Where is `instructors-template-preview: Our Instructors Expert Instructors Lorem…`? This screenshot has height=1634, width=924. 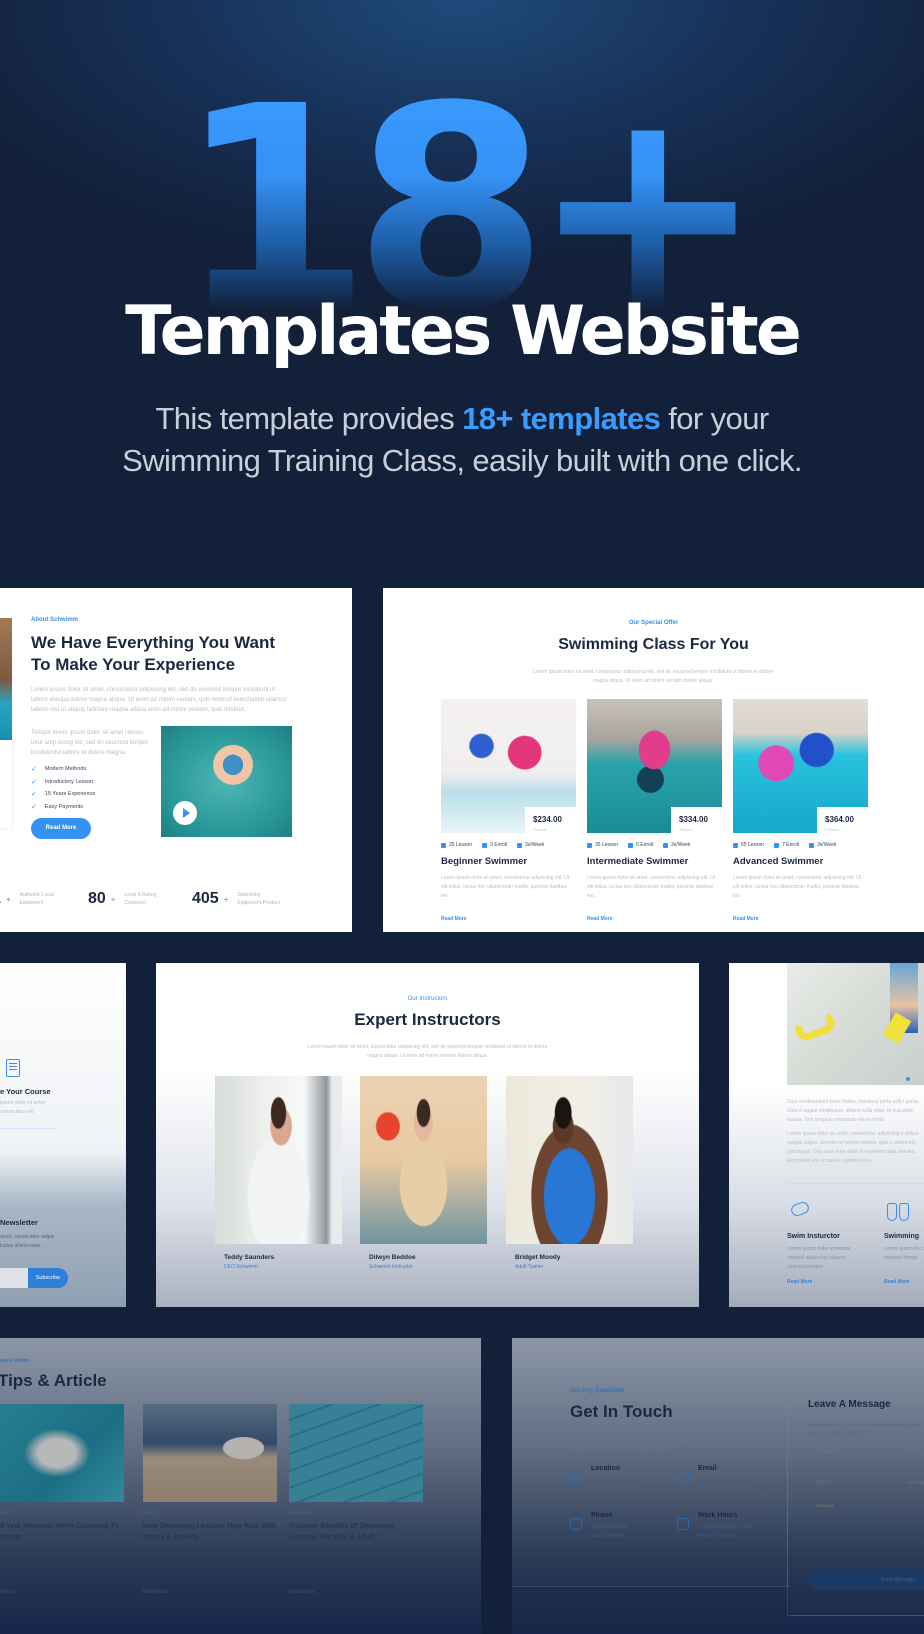 instructors-template-preview: Our Instructors Expert Instructors Lorem… is located at coordinates (427, 1135).